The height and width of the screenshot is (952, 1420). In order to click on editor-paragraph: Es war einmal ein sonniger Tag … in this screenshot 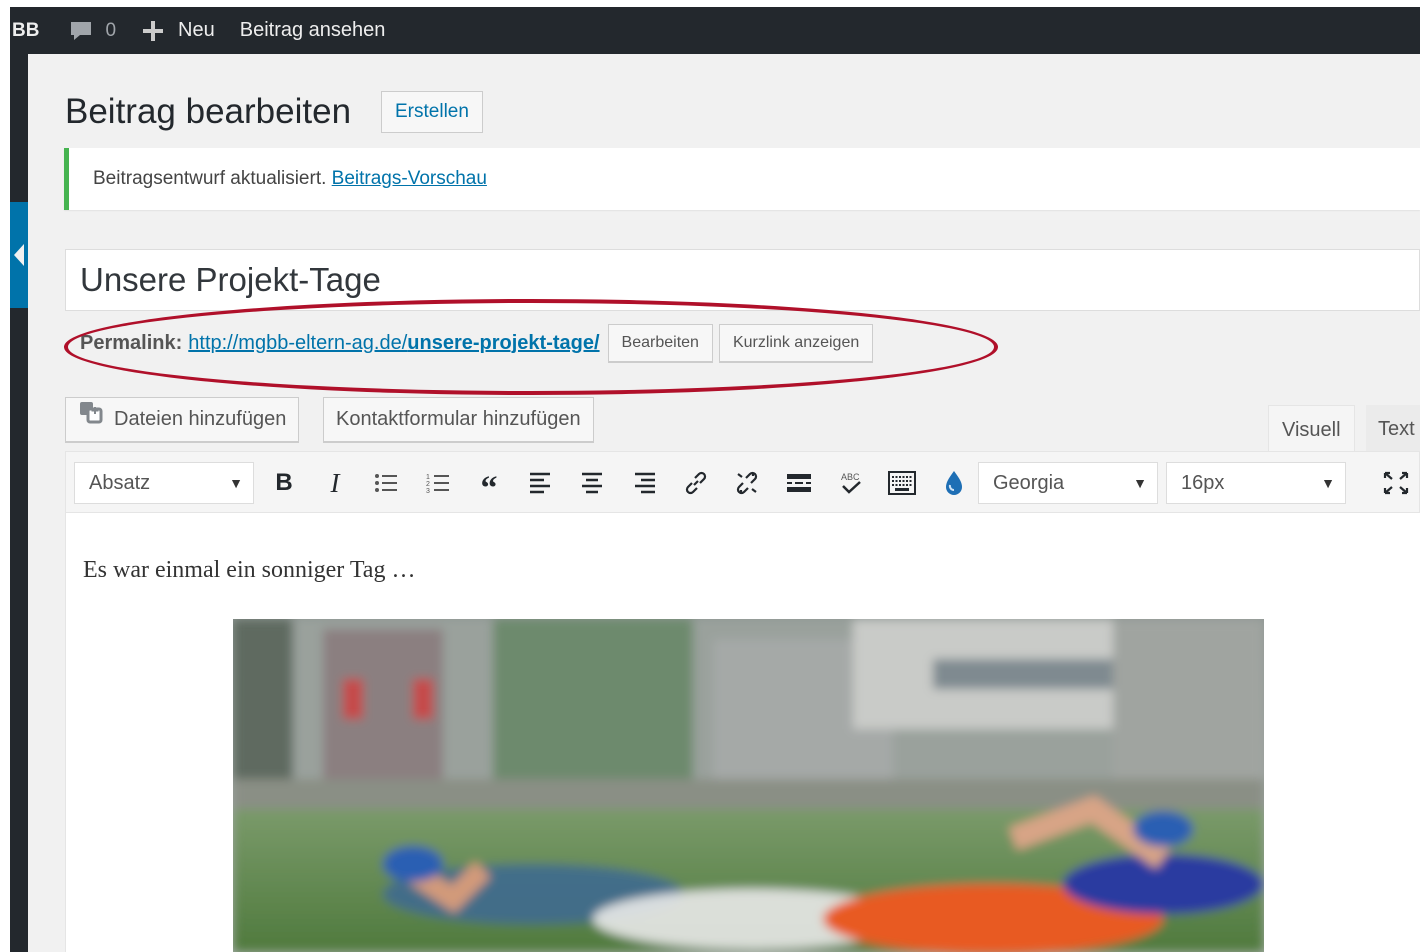, I will do `click(249, 570)`.